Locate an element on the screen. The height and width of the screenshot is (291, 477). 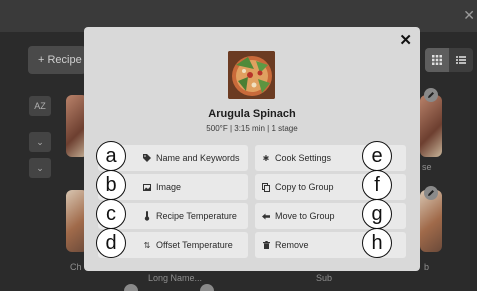
grid-icon is located at coordinates (437, 60).